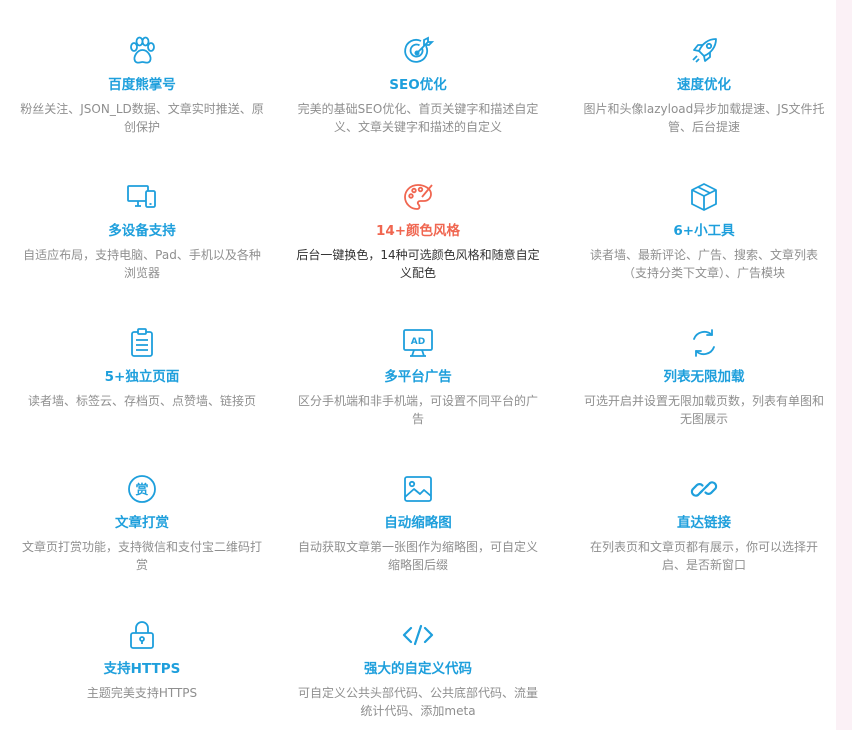  I want to click on feature-title: 6+小工具, so click(704, 231).